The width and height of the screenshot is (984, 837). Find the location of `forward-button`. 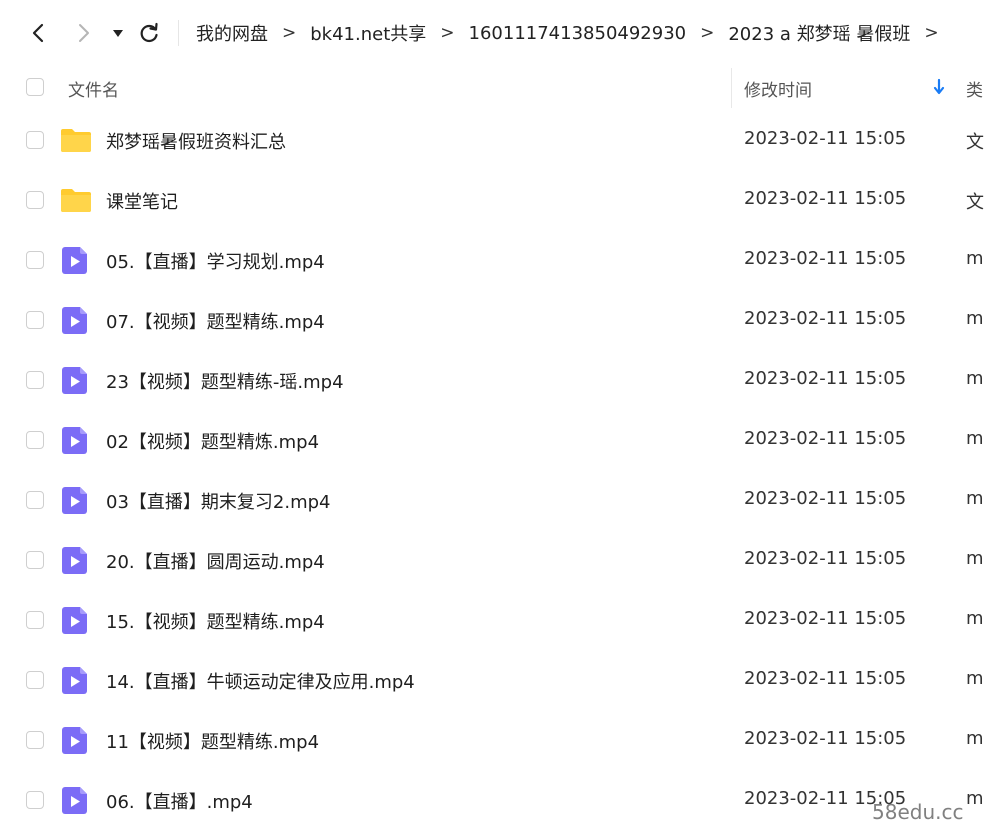

forward-button is located at coordinates (84, 33).